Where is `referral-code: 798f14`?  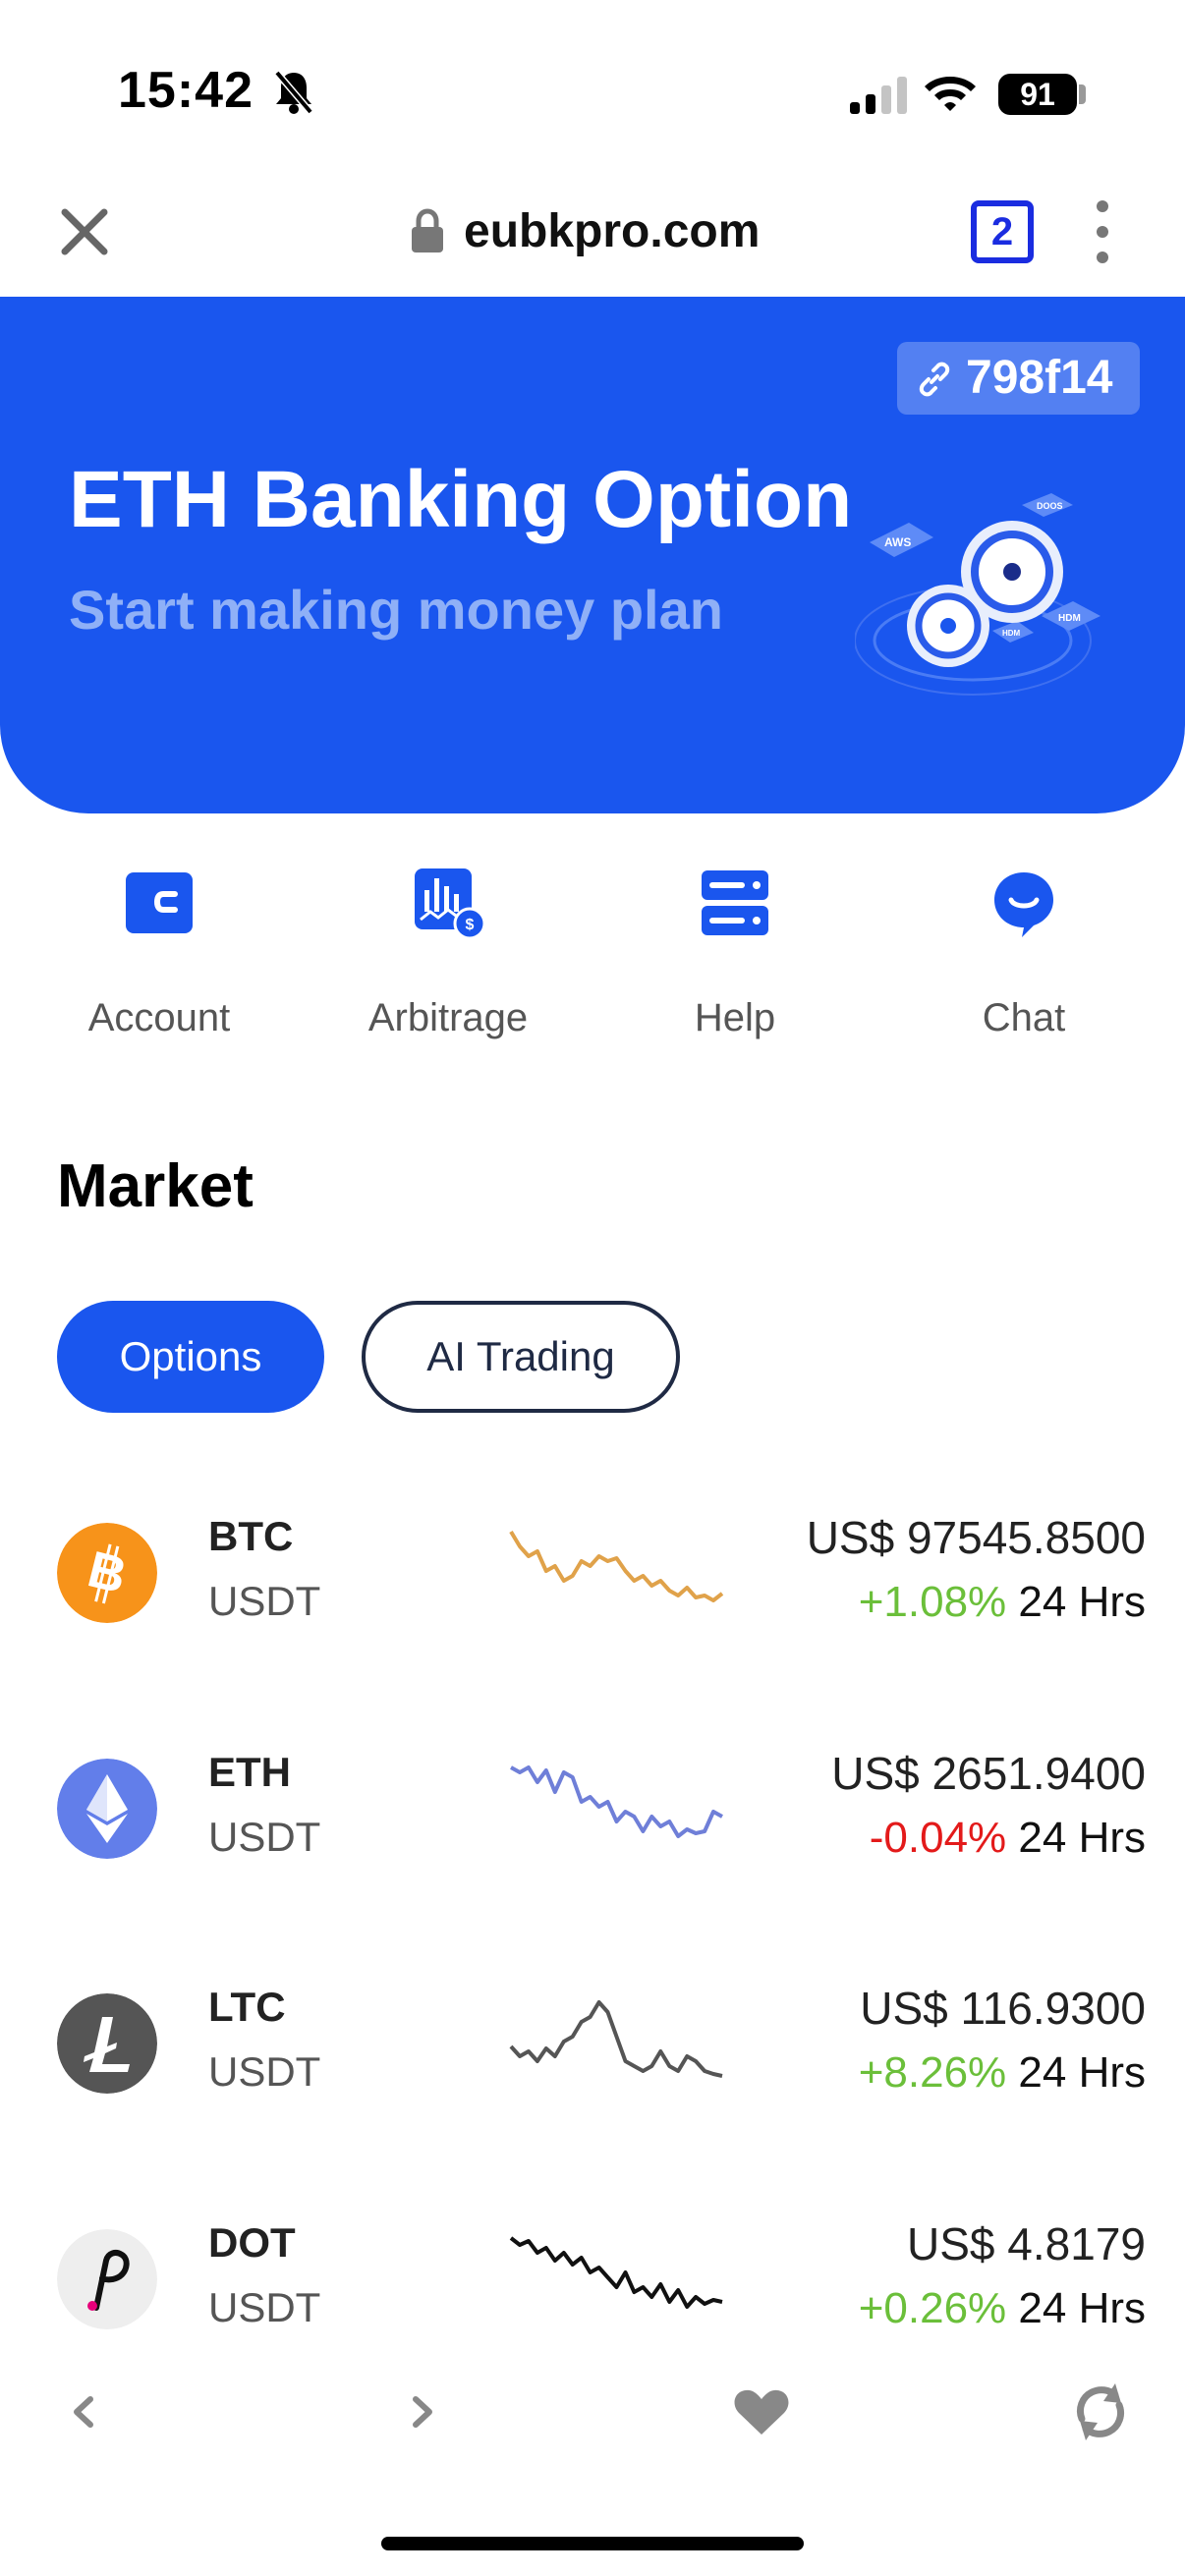
referral-code: 798f14 is located at coordinates (1040, 378).